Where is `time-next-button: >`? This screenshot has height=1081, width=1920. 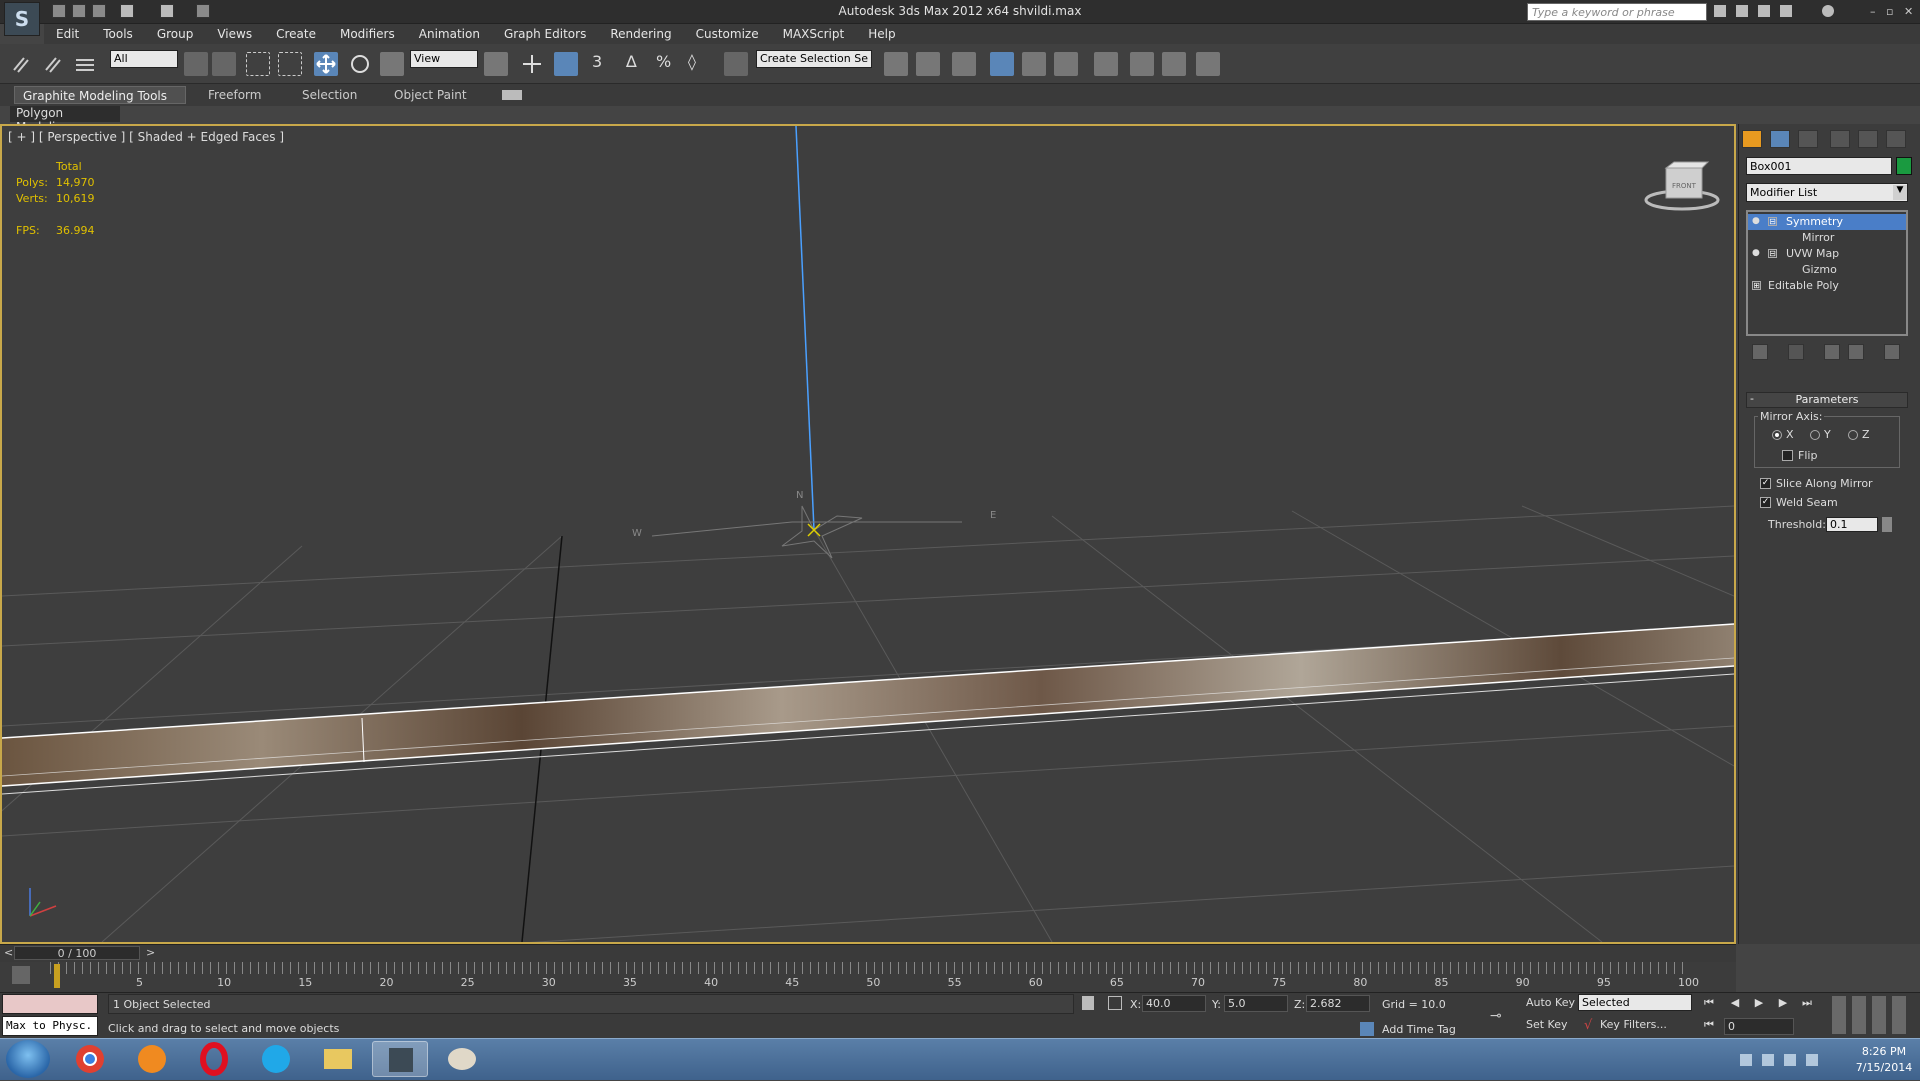 time-next-button: > is located at coordinates (150, 952).